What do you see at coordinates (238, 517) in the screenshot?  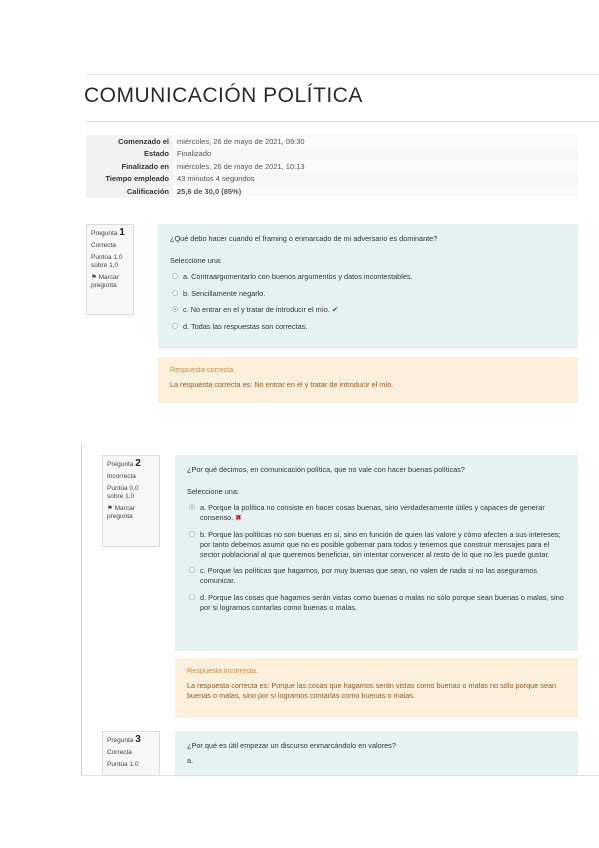 I see `cross-icon: ✖` at bounding box center [238, 517].